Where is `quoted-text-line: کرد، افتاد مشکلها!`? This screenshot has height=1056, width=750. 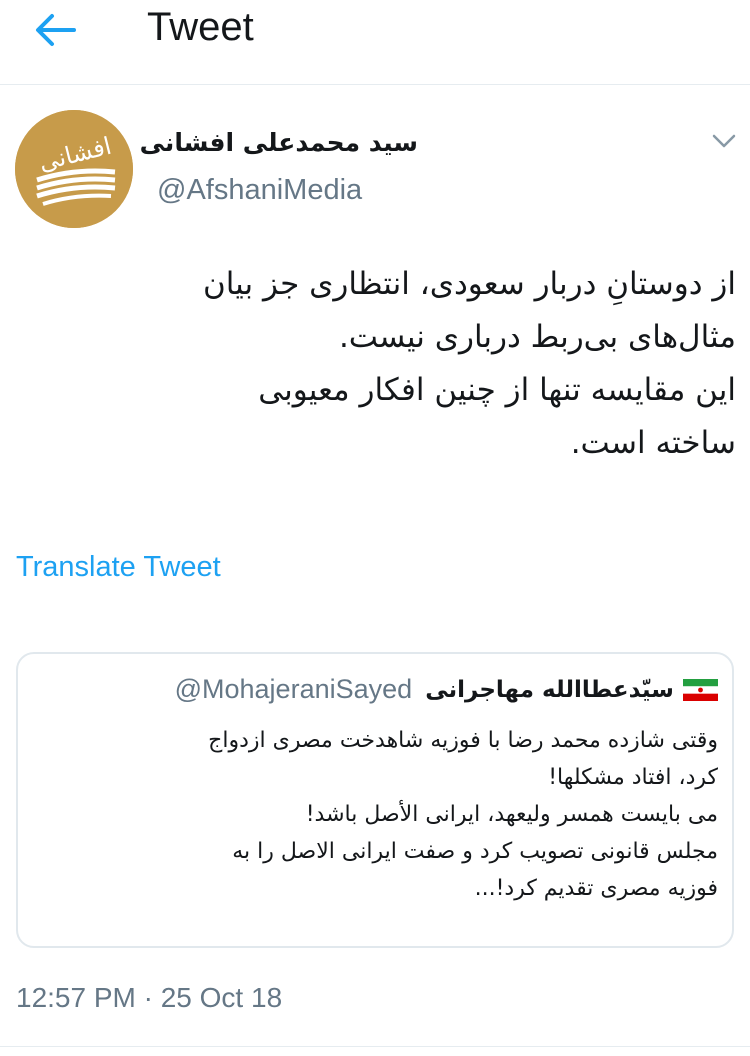
quoted-text-line: کرد، افتاد مشکلها! is located at coordinates (633, 777).